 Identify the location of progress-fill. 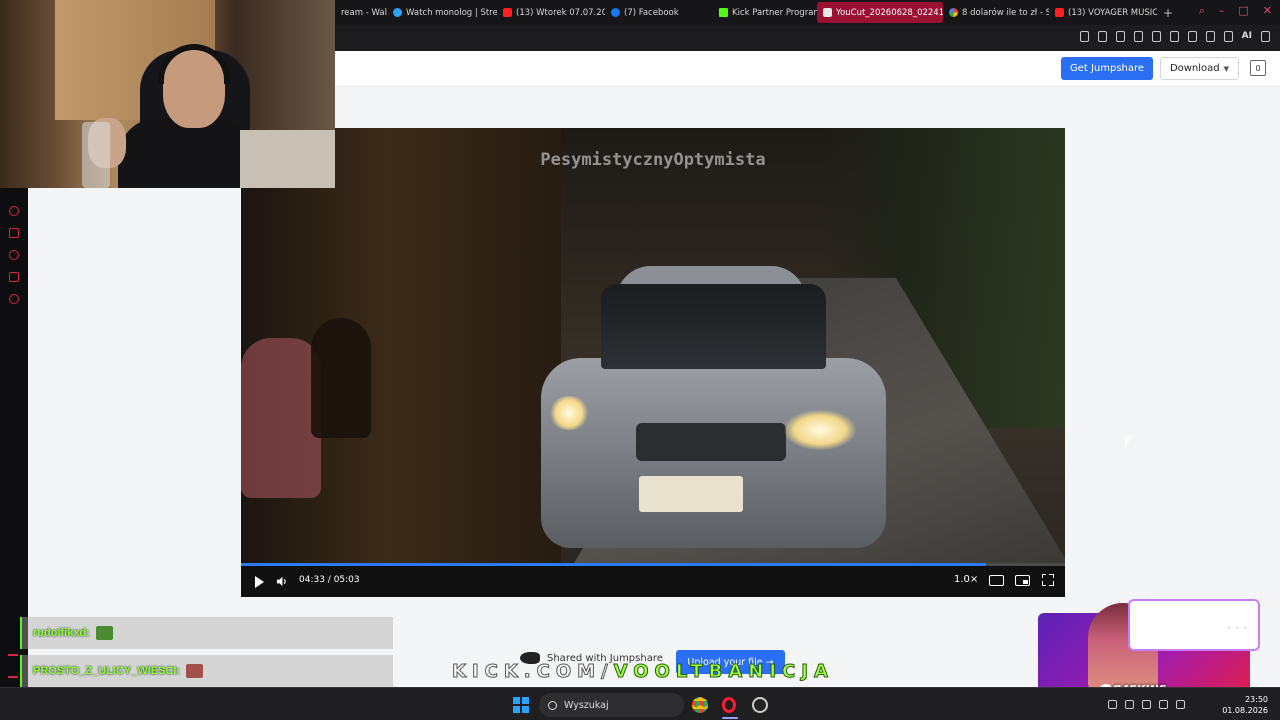
(613, 564).